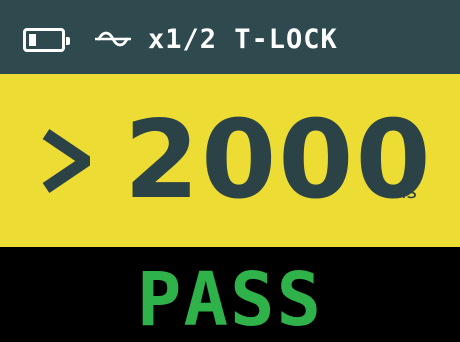  I want to click on battery-level, so click(32, 40).